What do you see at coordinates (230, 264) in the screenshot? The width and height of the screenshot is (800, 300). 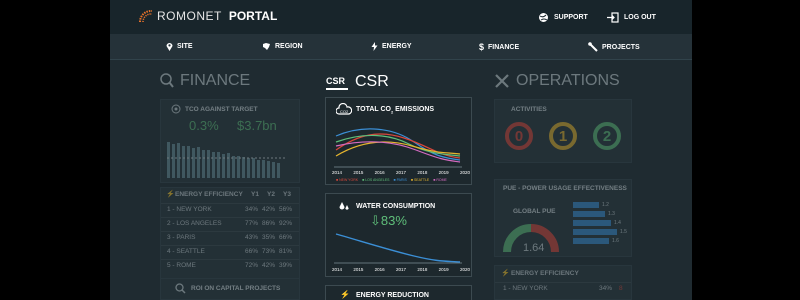 I see `table-row: 5 - ROME 72% 42% 39%` at bounding box center [230, 264].